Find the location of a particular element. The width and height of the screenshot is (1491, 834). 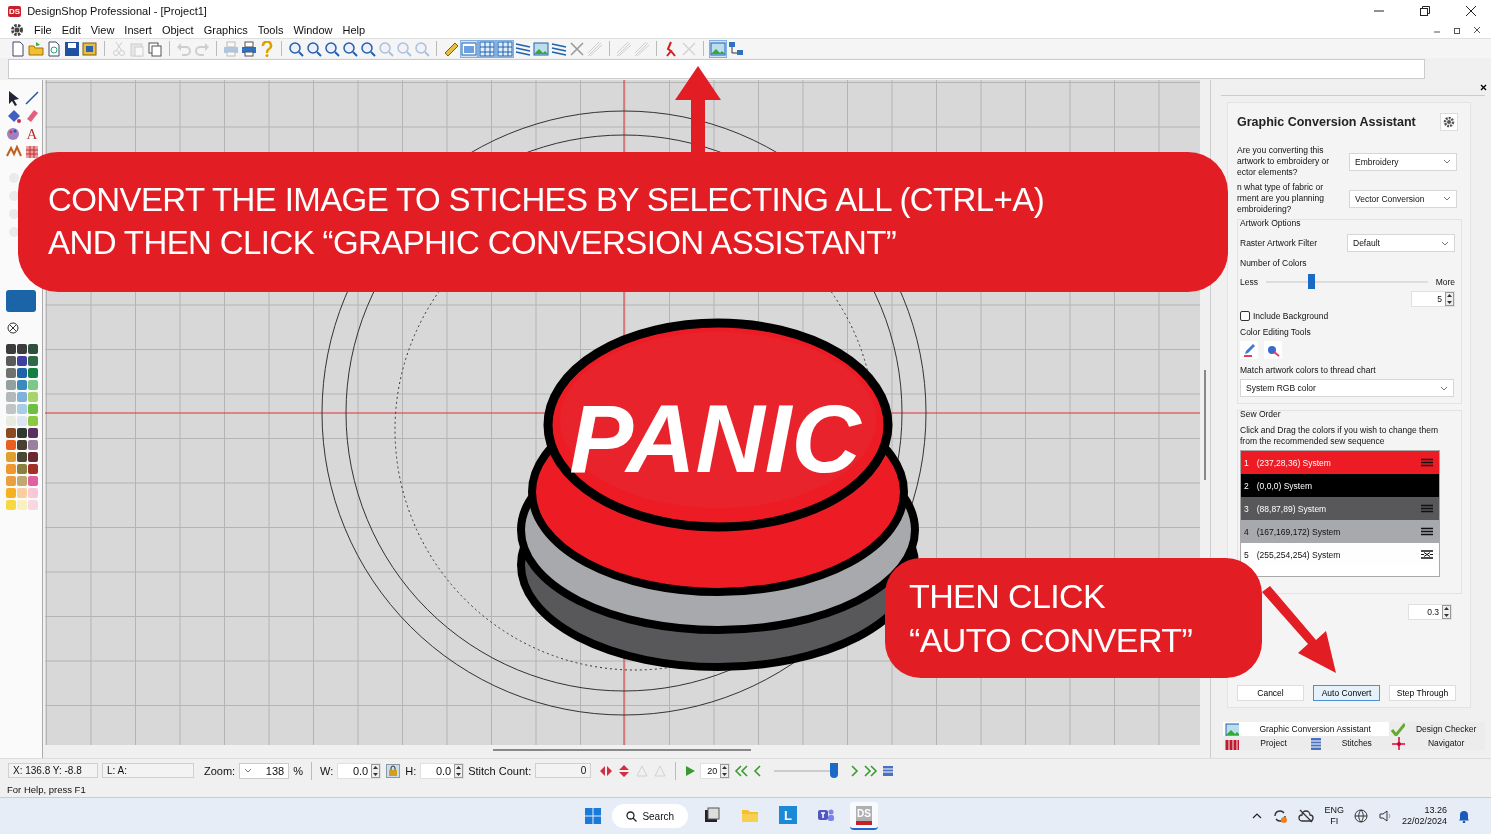

eyedropper-button is located at coordinates (1249, 350).